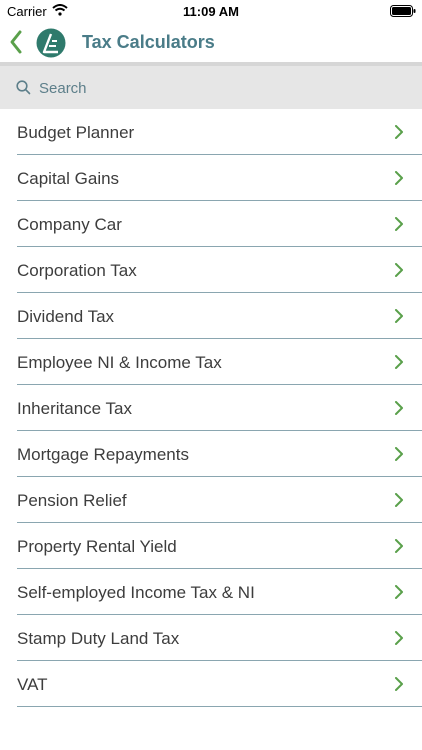 The image size is (422, 750). I want to click on list-item-label: Mortgage Repayments, so click(103, 454).